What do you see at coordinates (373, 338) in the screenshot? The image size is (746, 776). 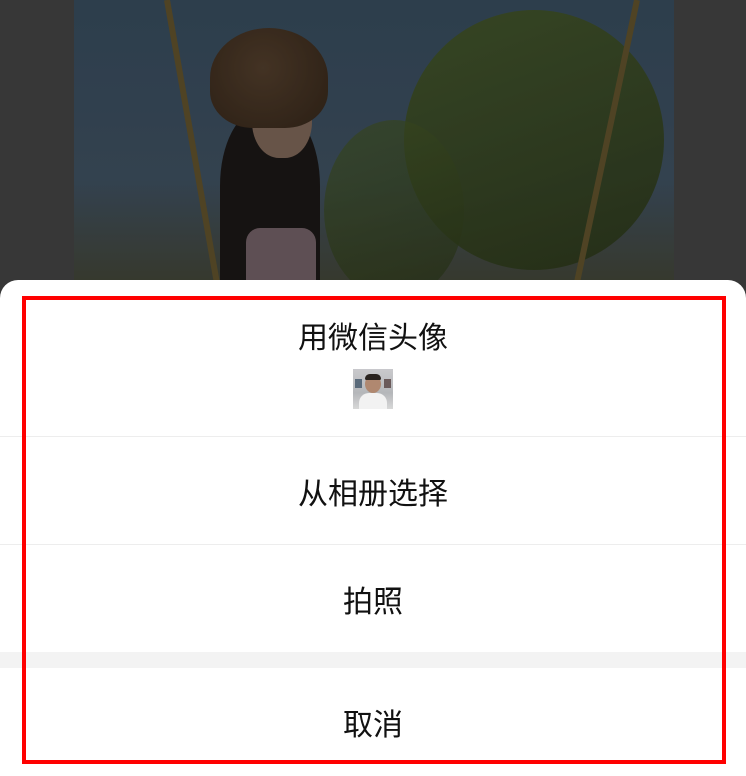 I see `use-wechat-avatar-label: 用微信头像` at bounding box center [373, 338].